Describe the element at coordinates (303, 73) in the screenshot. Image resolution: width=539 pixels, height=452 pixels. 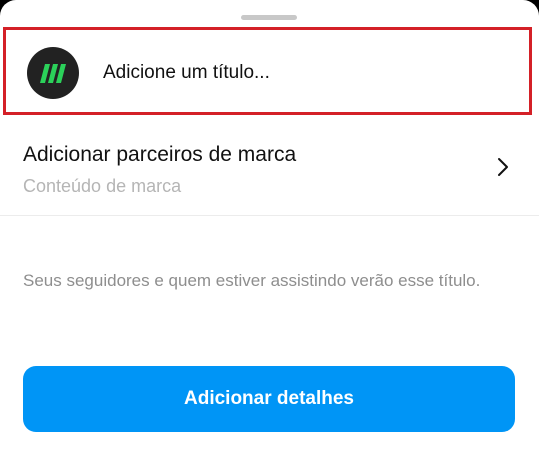
I see `title-input` at that location.